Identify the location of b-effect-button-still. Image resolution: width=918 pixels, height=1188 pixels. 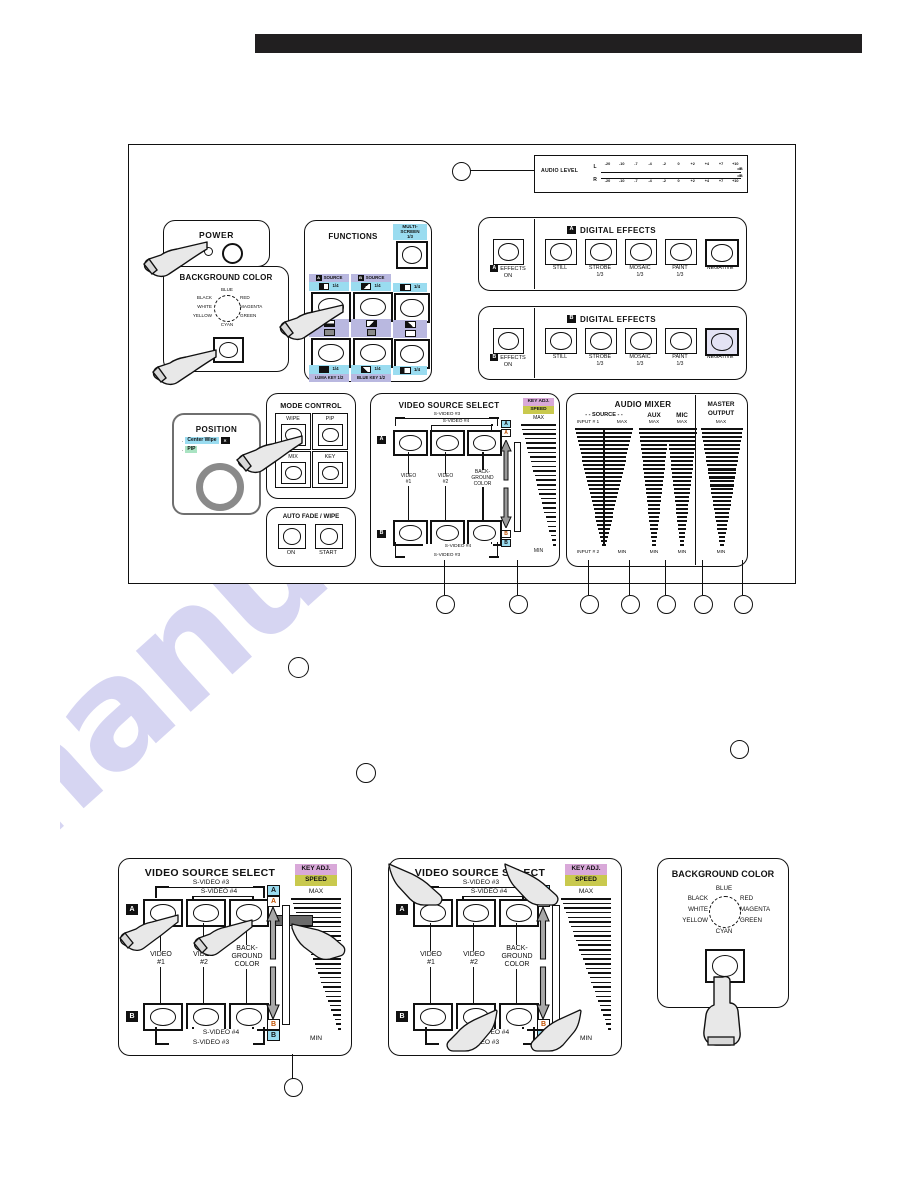
(561, 341).